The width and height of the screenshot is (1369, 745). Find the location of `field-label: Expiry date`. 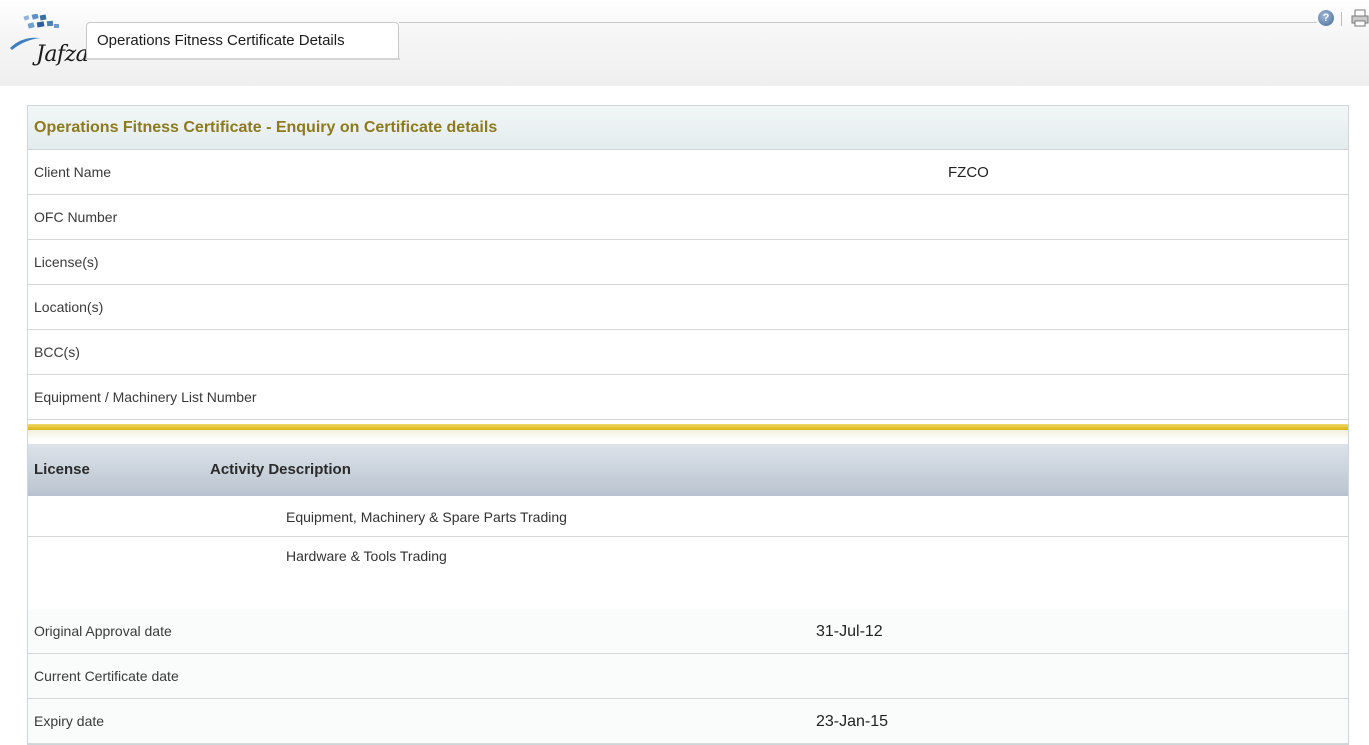

field-label: Expiry date is located at coordinates (69, 721).